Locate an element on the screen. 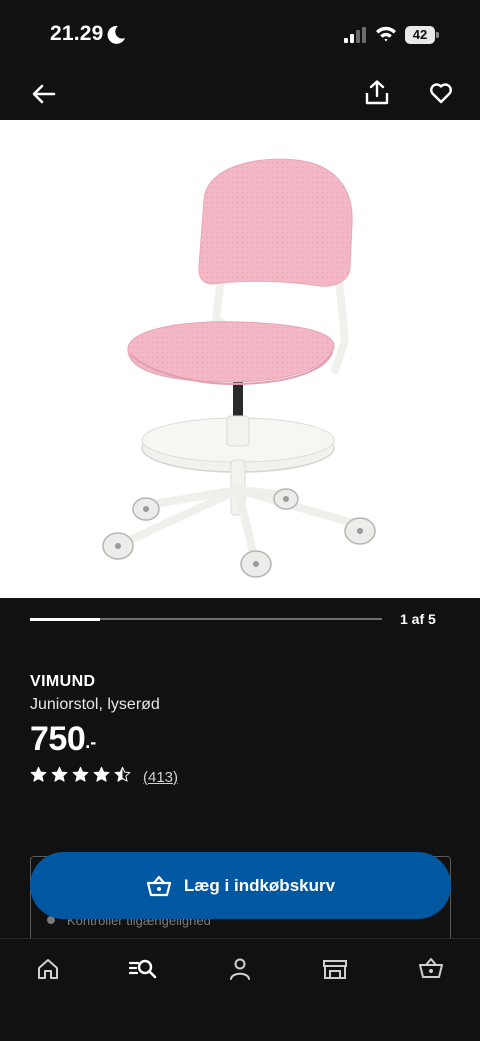 Image resolution: width=480 pixels, height=1041 pixels. price: 750 .- is located at coordinates (63, 739).